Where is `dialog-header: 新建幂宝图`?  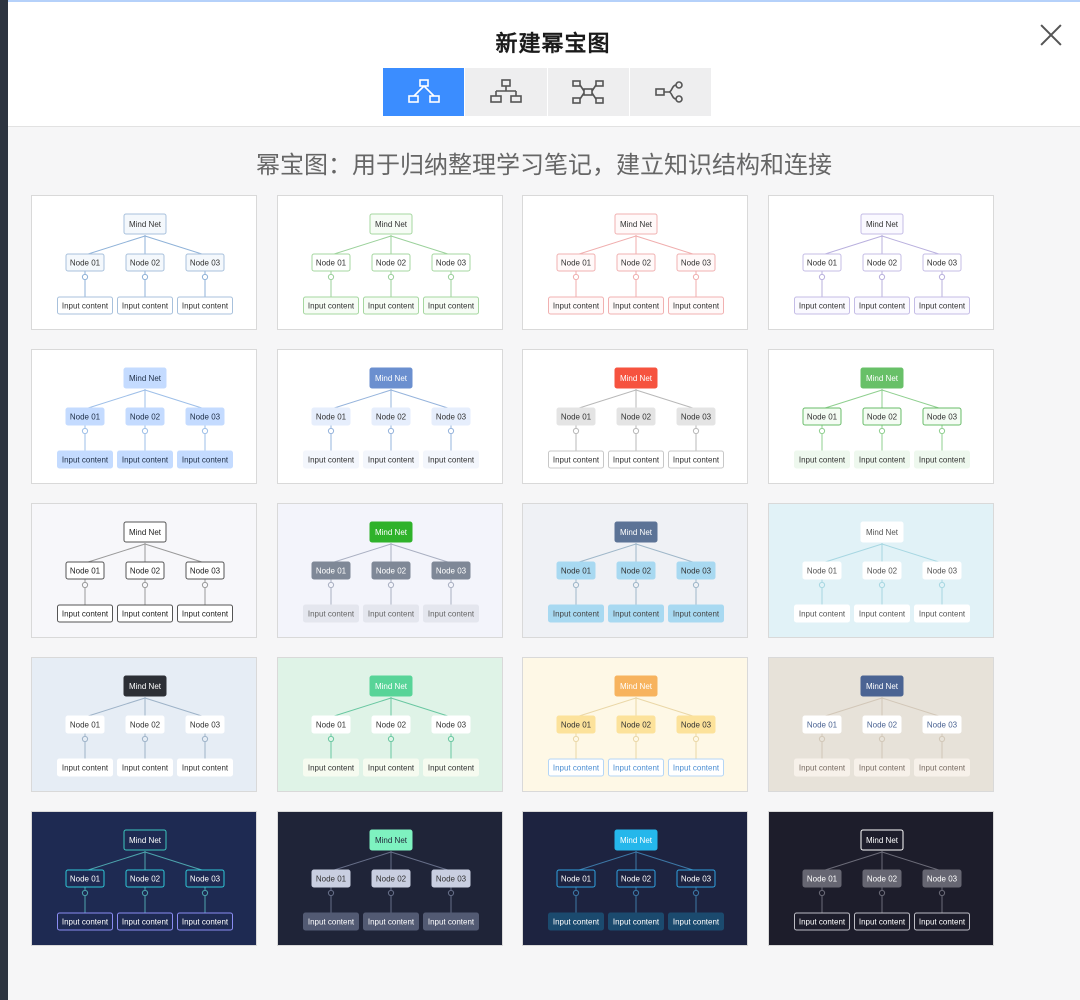
dialog-header: 新建幂宝图 is located at coordinates (544, 64).